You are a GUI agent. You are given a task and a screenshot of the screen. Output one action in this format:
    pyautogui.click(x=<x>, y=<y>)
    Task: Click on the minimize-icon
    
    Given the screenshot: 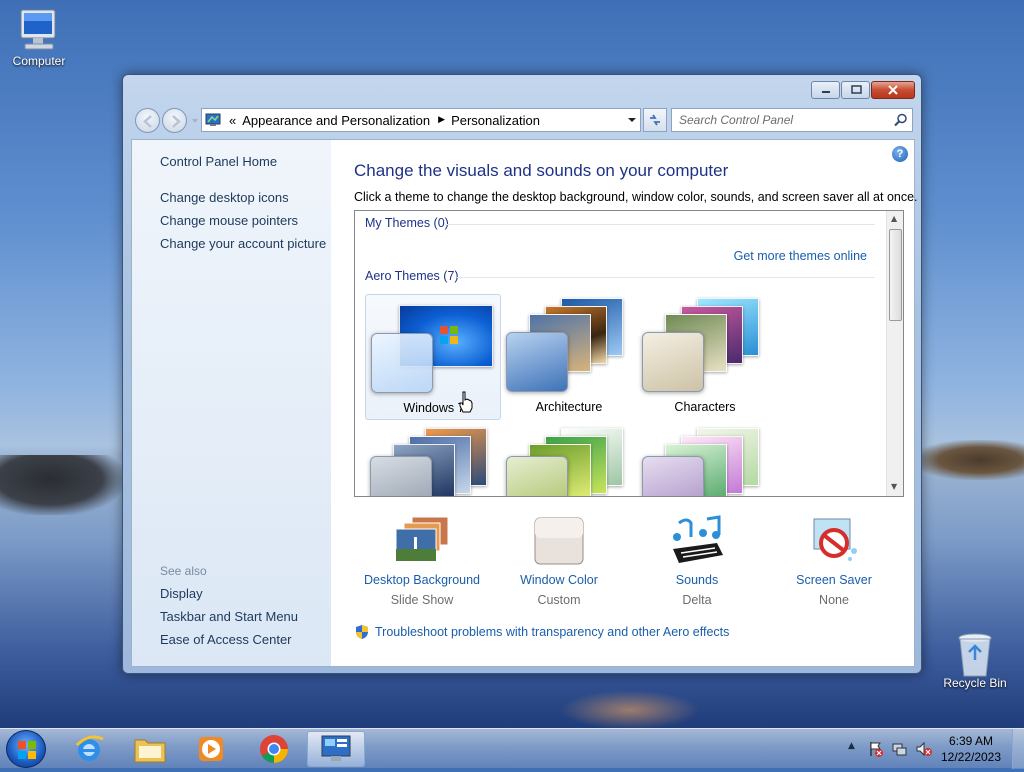 What is the action you would take?
    pyautogui.click(x=825, y=92)
    